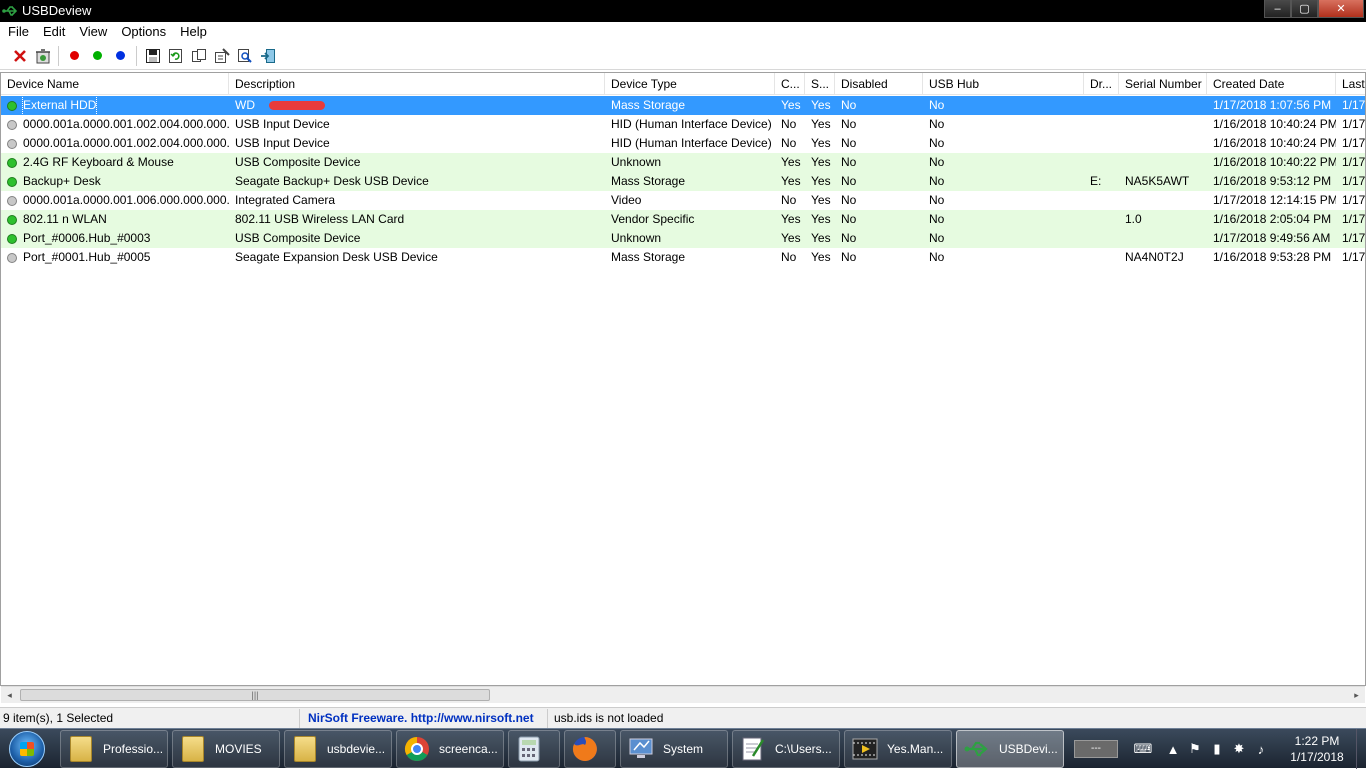 The image size is (1366, 769). I want to click on refresh-icon, so click(175, 56).